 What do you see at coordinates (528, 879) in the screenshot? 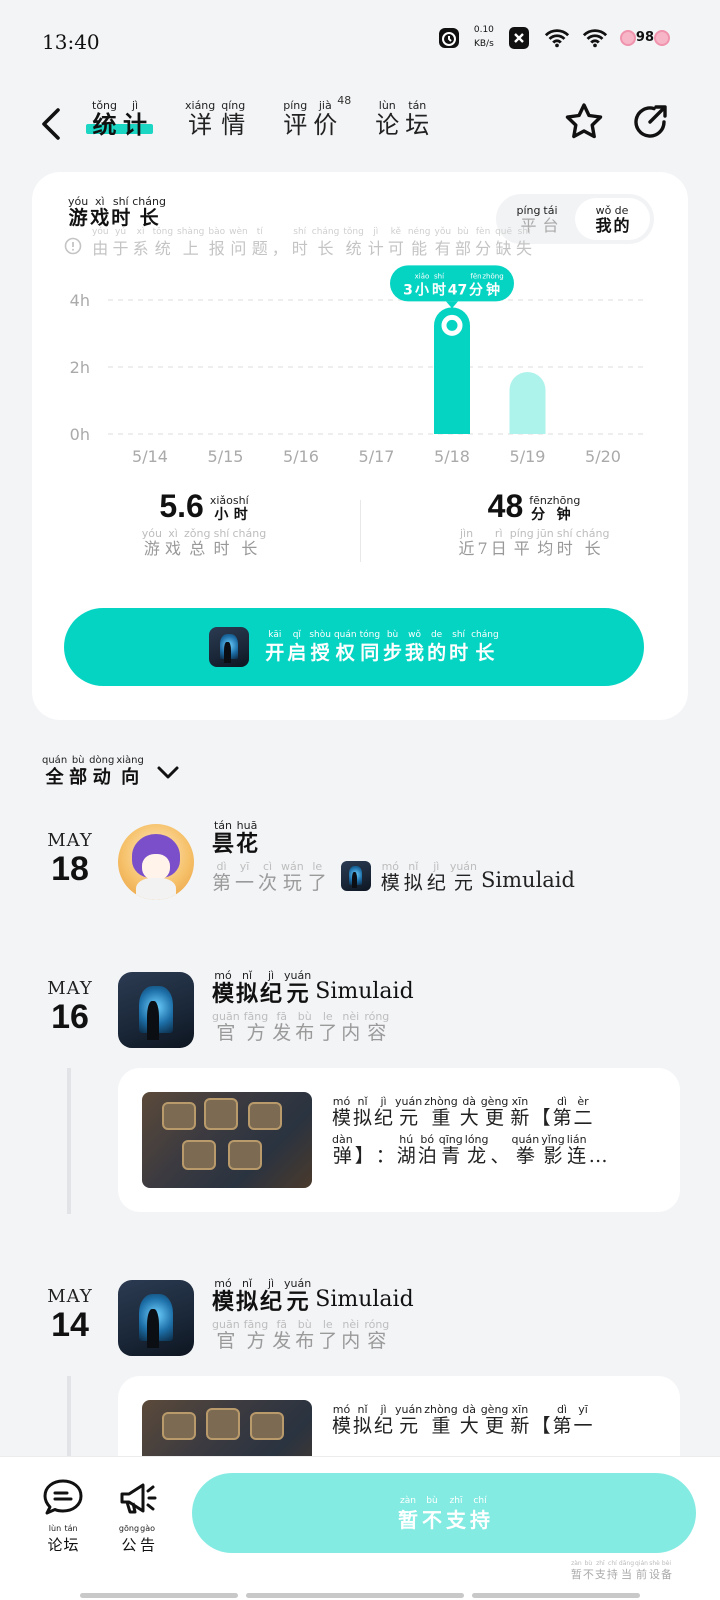
I see `english-name: Simulaid` at bounding box center [528, 879].